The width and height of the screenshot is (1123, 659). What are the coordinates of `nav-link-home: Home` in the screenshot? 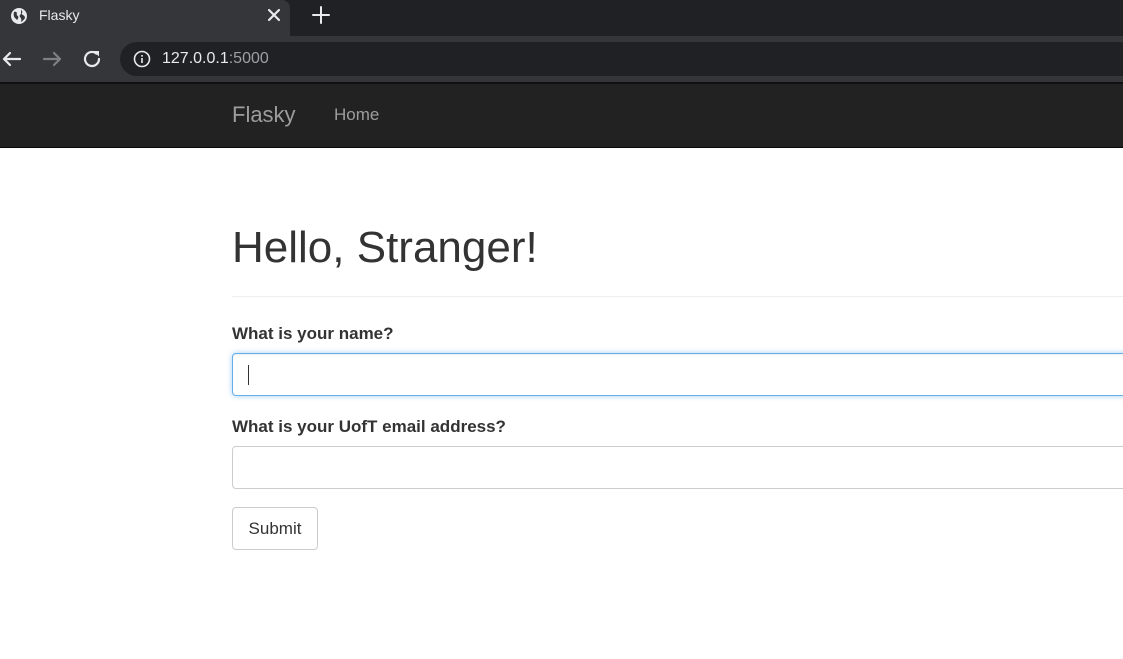 It's located at (356, 115).